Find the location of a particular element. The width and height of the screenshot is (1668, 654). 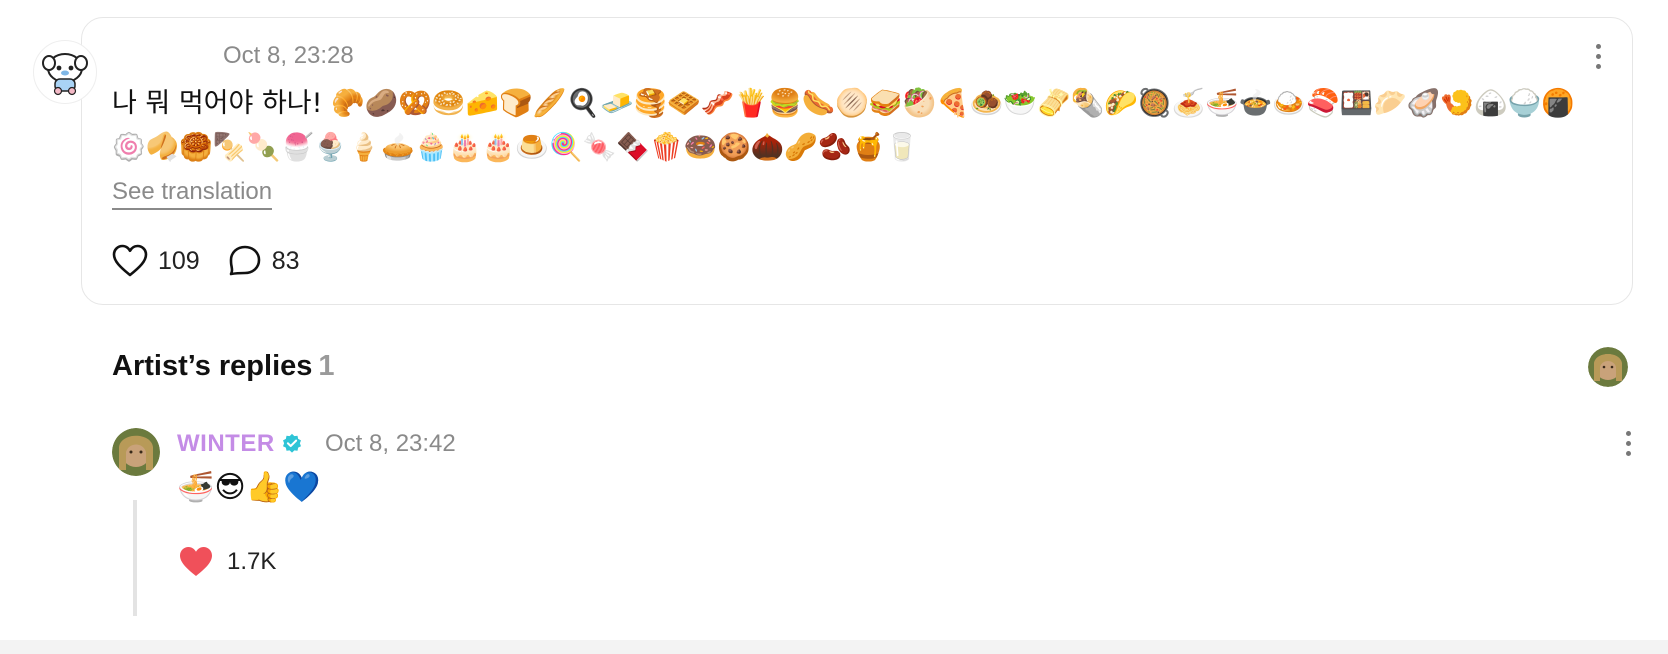

see-translation-link: See translation is located at coordinates (192, 194).